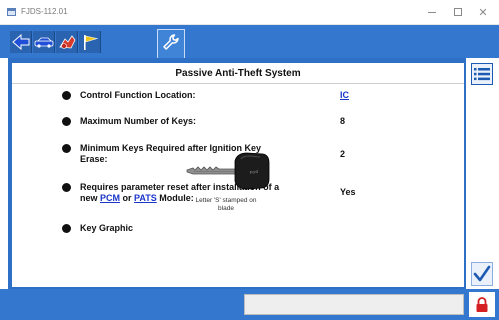 This screenshot has width=499, height=320. Describe the element at coordinates (138, 95) in the screenshot. I see `row-label: Control Function Location:` at that location.